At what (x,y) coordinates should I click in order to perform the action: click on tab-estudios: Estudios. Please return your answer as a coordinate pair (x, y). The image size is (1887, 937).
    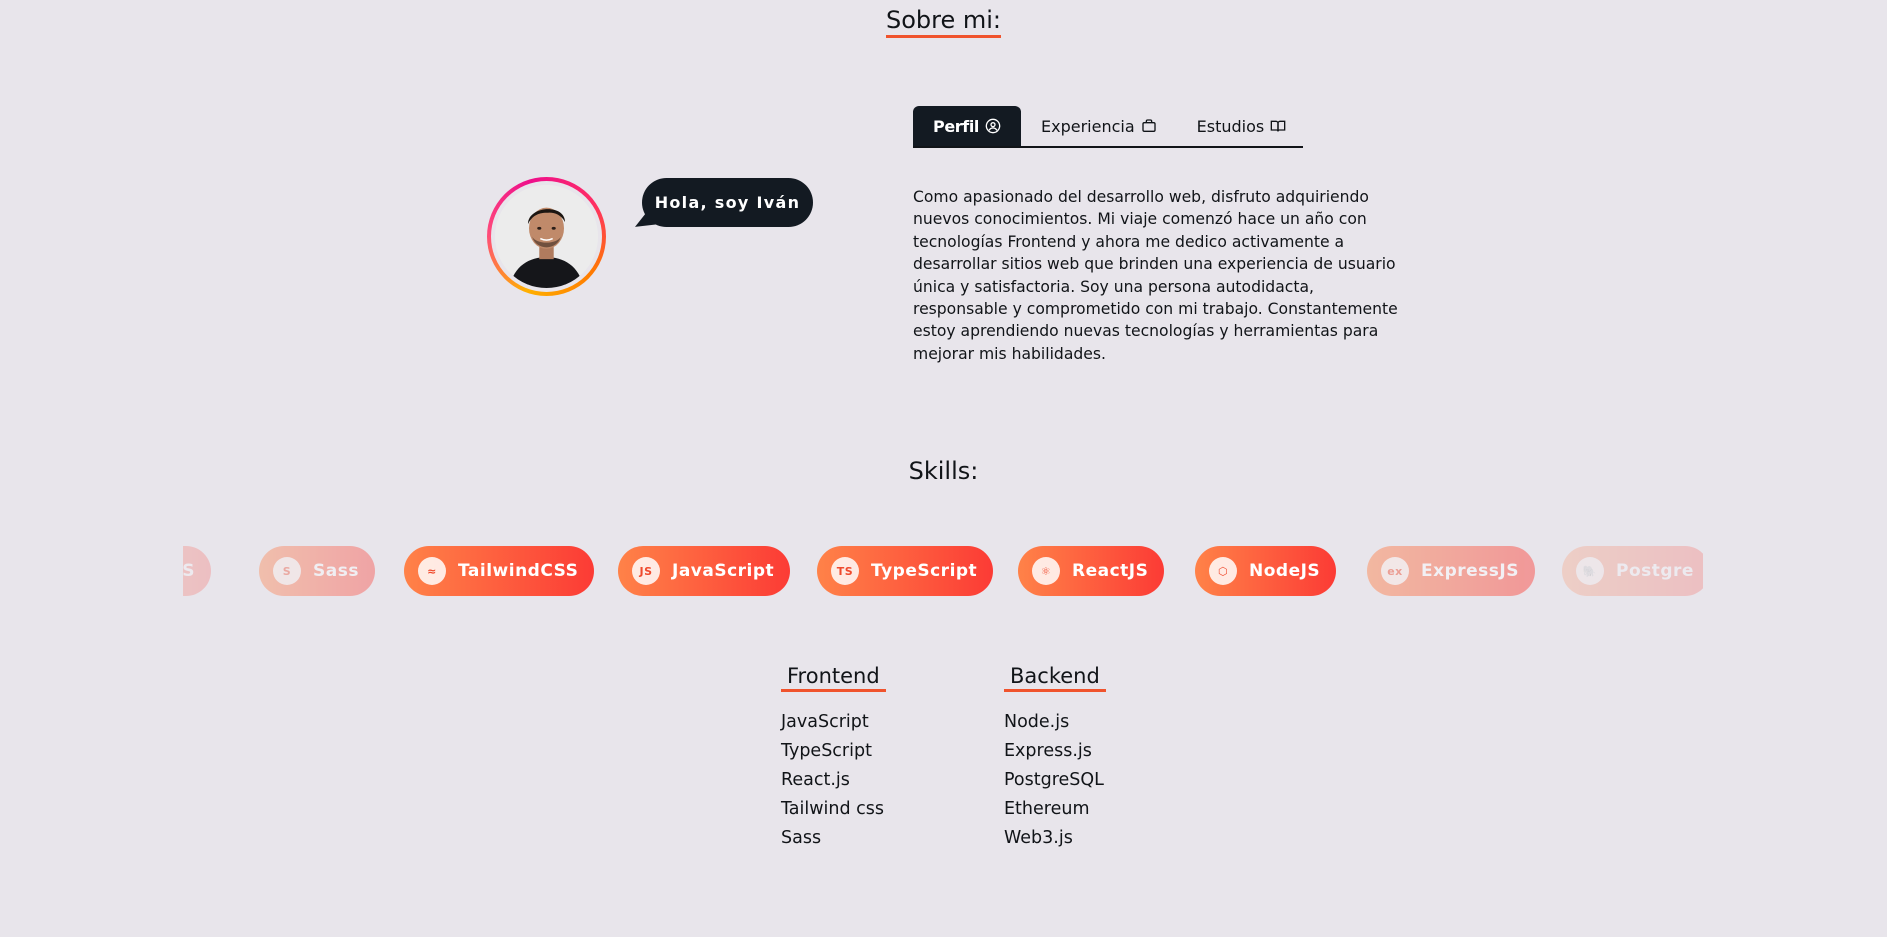
    Looking at the image, I should click on (1242, 126).